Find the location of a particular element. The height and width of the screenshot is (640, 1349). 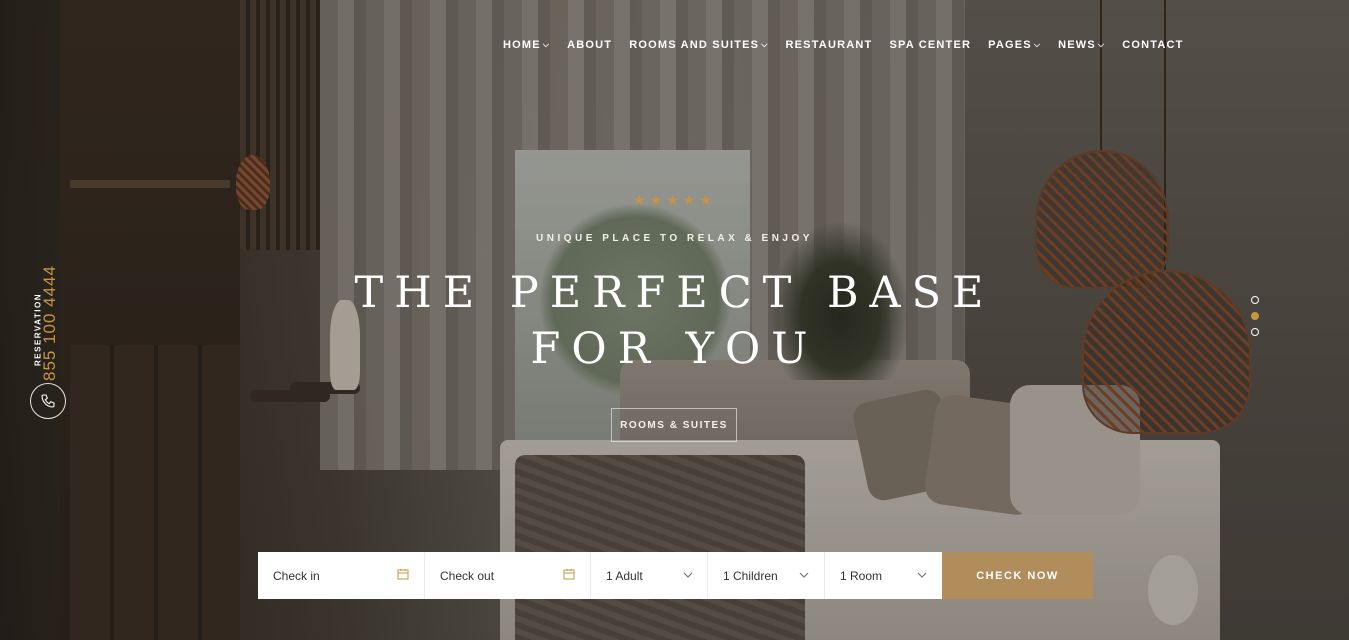

check-out-field: Check out is located at coordinates (508, 575).